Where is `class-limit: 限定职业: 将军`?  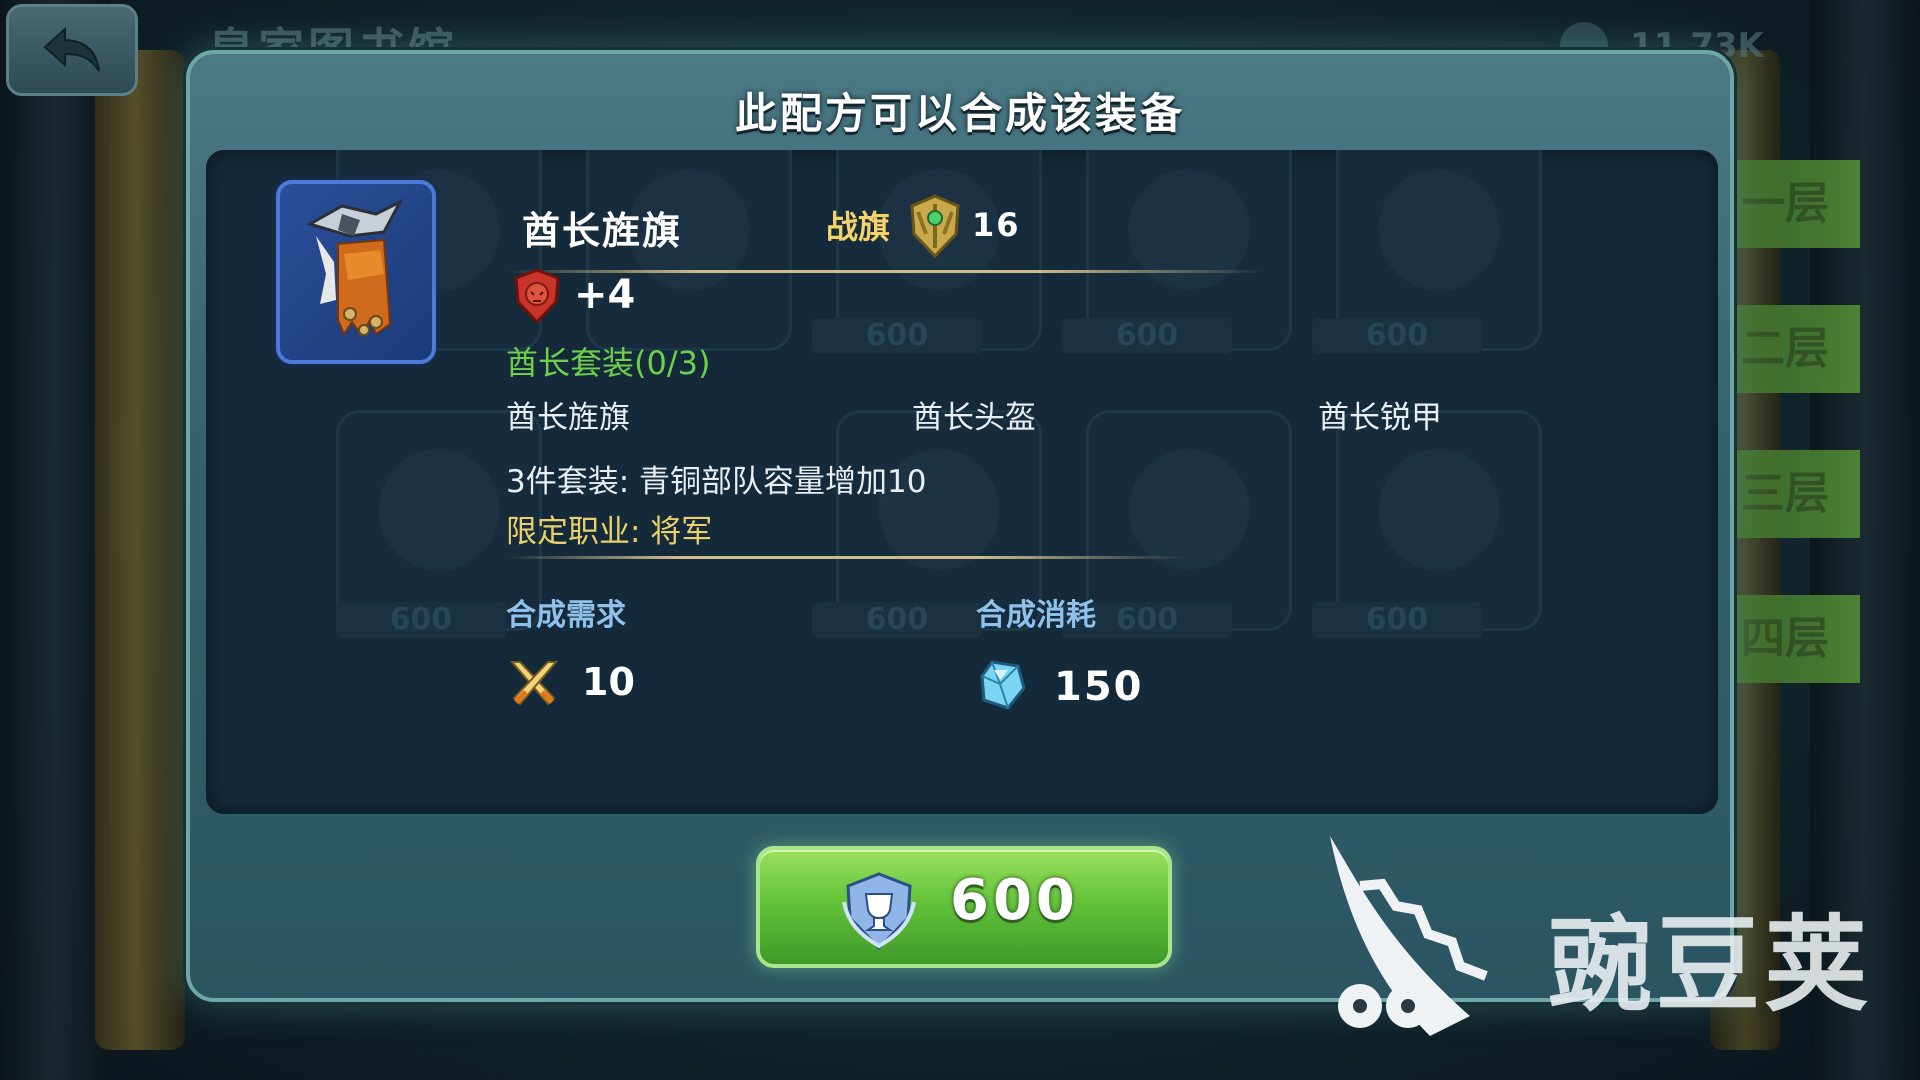 class-limit: 限定职业: 将军 is located at coordinates (609, 532).